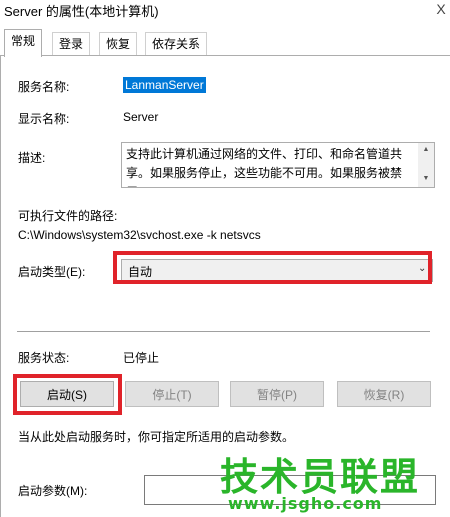  I want to click on service-name-field: LanmanServer, so click(164, 85).